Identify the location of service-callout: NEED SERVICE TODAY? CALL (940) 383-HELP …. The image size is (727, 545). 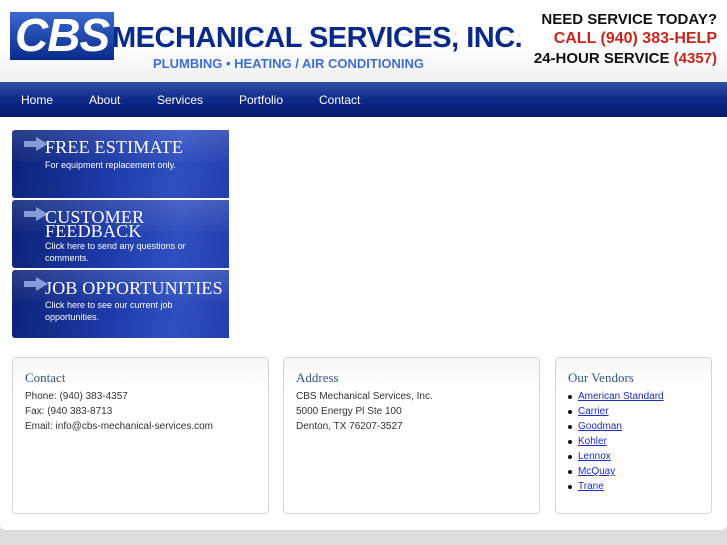
(625, 39).